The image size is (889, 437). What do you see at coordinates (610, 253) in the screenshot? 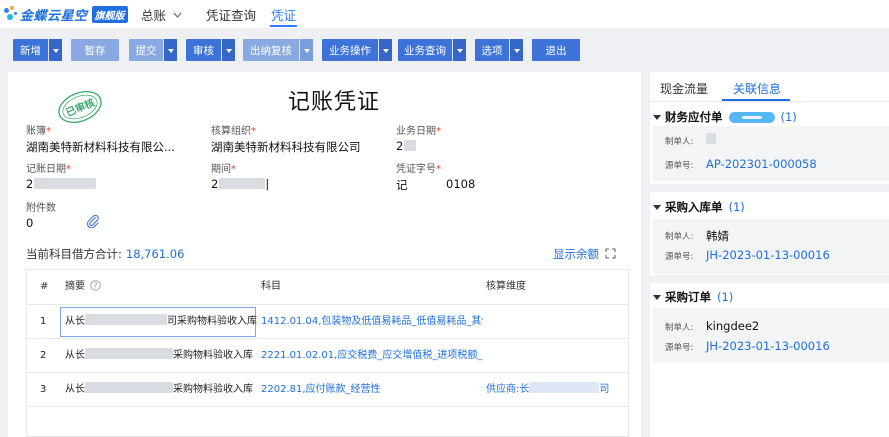
I see `fullscreen-icon` at bounding box center [610, 253].